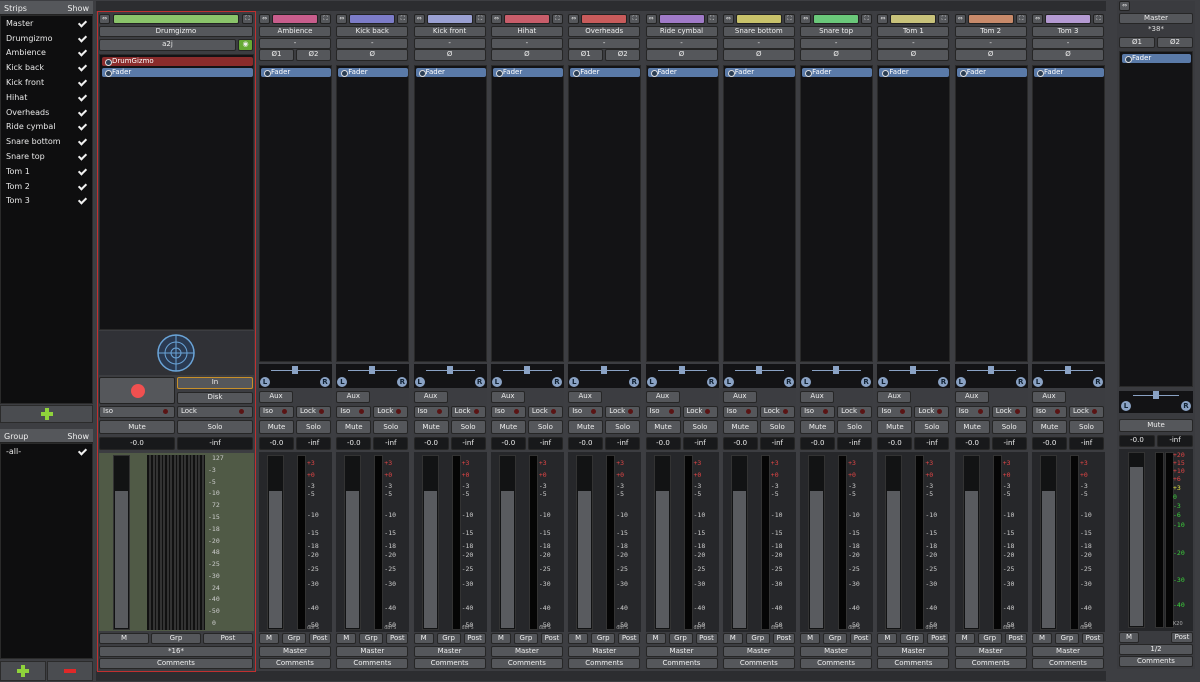  Describe the element at coordinates (913, 31) in the screenshot. I see `strip-name-button: Tom 1` at that location.